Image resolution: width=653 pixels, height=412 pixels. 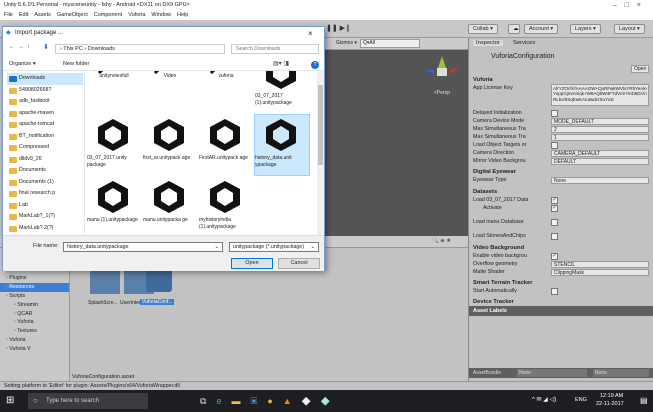 What do you see at coordinates (390, 43) in the screenshot?
I see `scene-search: Q▾All` at bounding box center [390, 43].